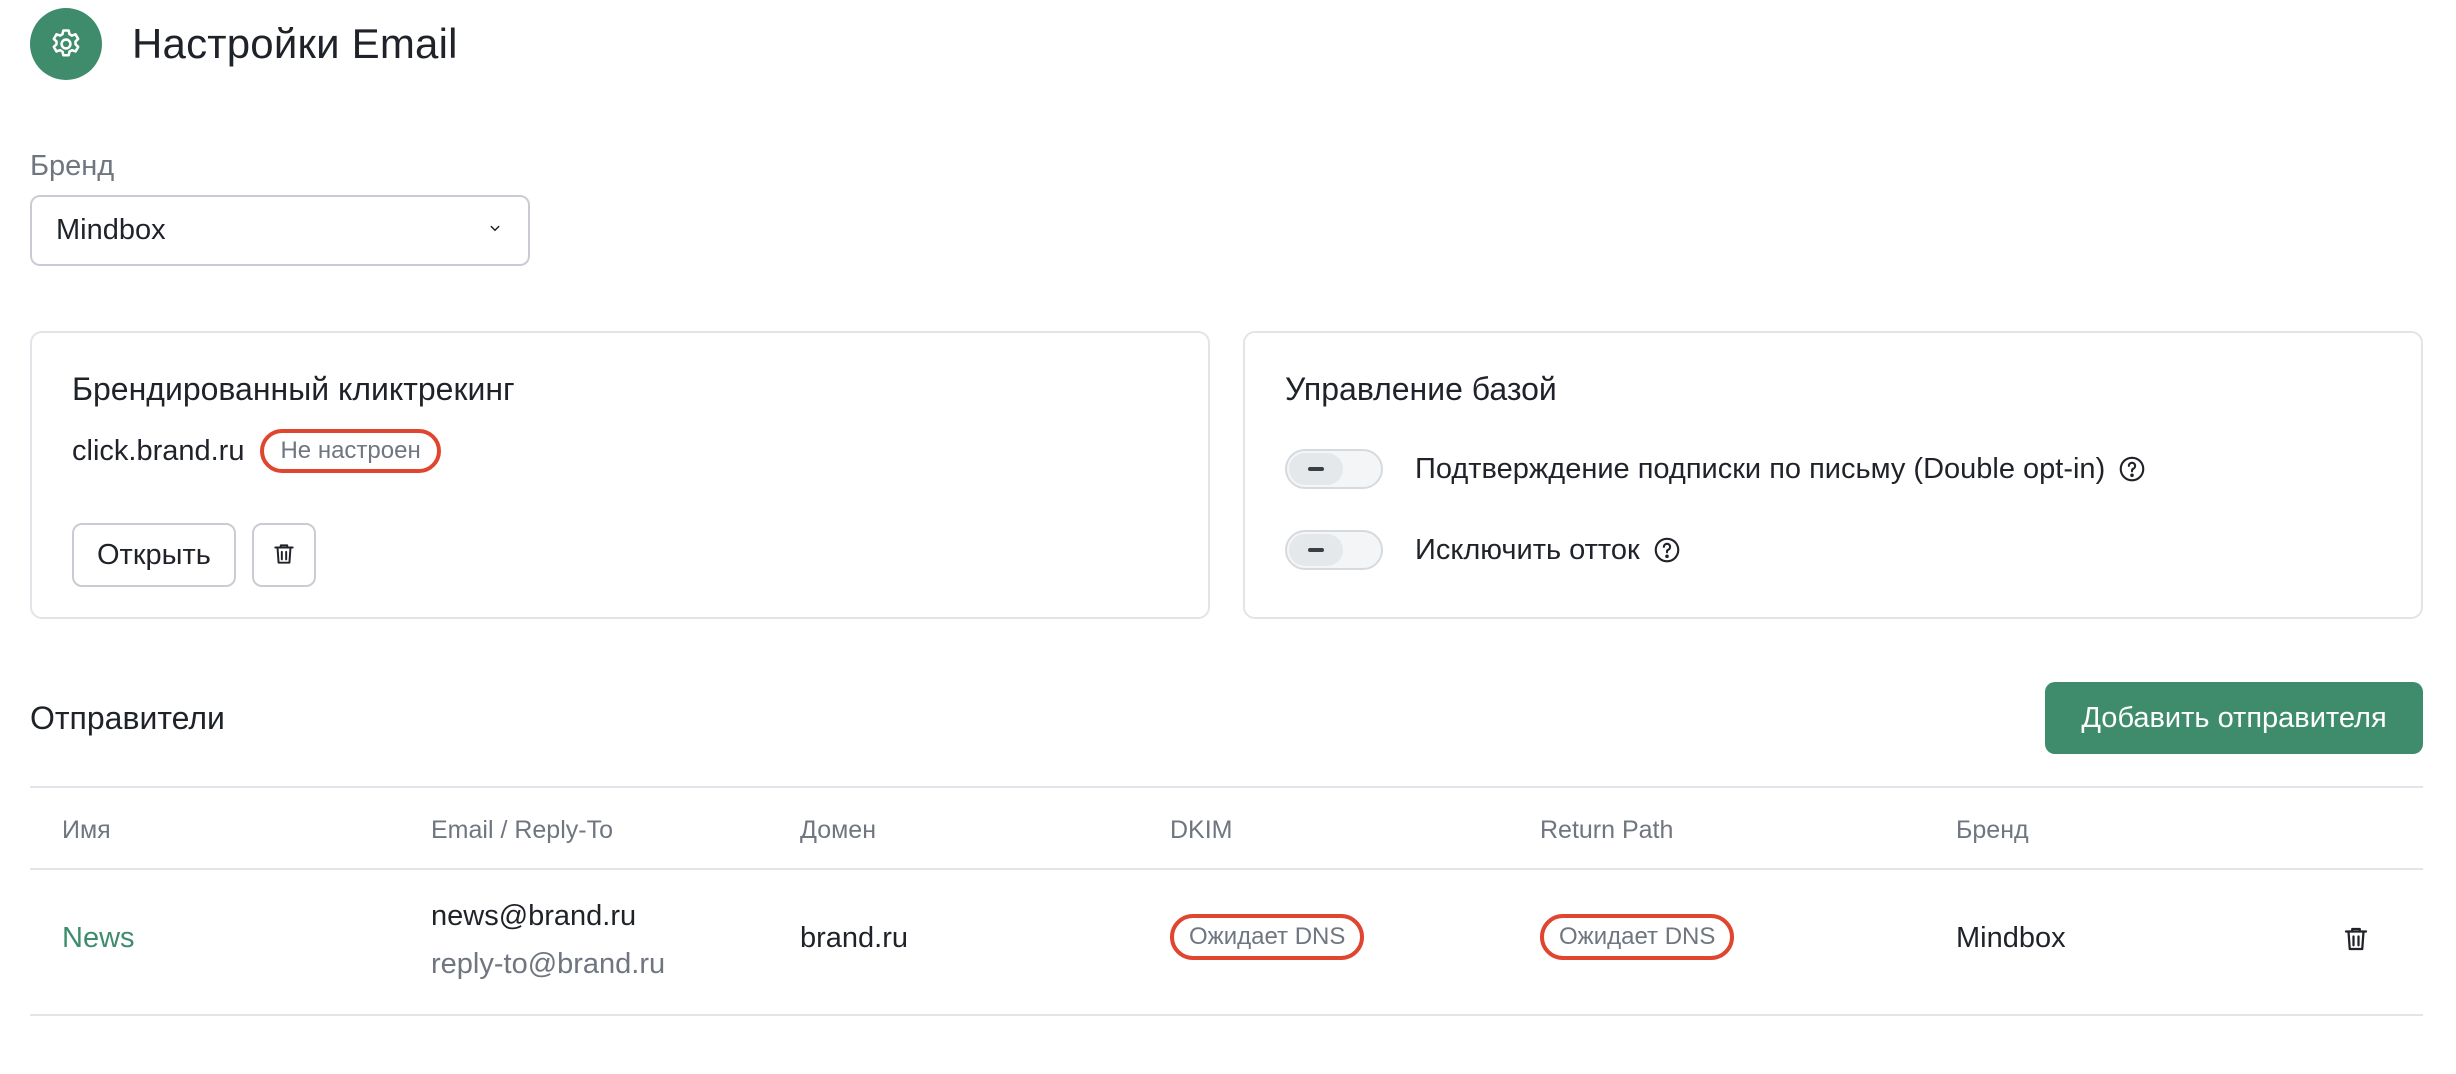  What do you see at coordinates (1607, 830) in the screenshot?
I see `column-header-return-path: Return Path` at bounding box center [1607, 830].